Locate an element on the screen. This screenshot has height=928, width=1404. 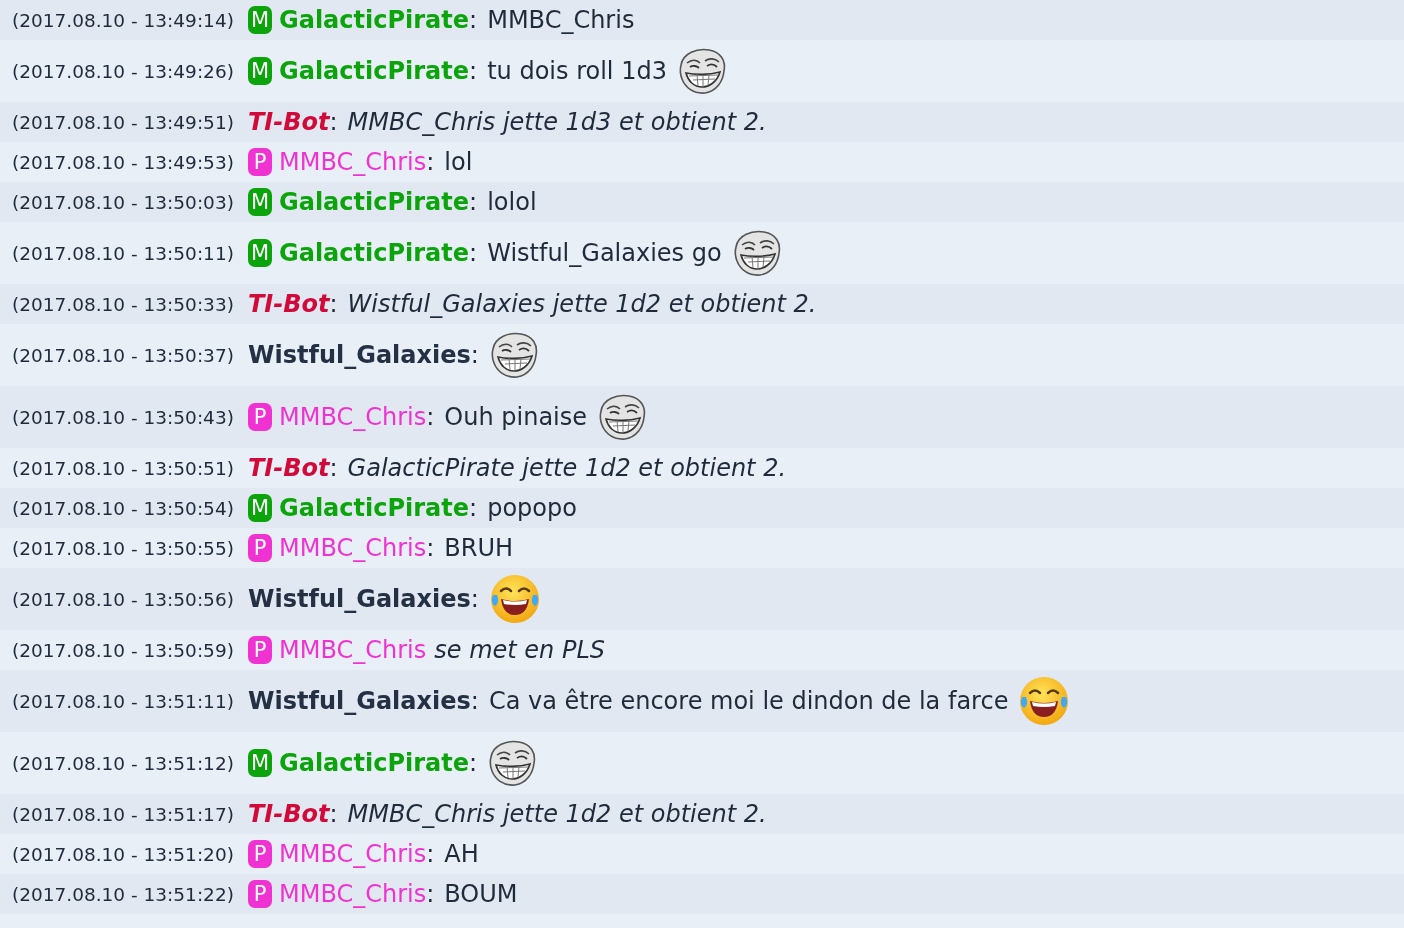
message-text: MMBC_Chris is located at coordinates (561, 20).